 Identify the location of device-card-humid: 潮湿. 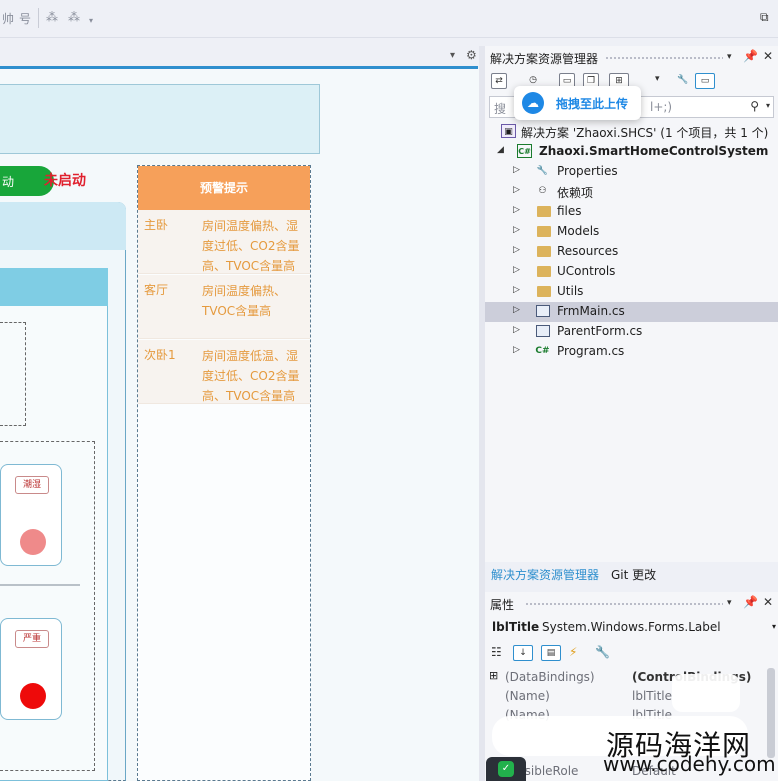
(31, 515).